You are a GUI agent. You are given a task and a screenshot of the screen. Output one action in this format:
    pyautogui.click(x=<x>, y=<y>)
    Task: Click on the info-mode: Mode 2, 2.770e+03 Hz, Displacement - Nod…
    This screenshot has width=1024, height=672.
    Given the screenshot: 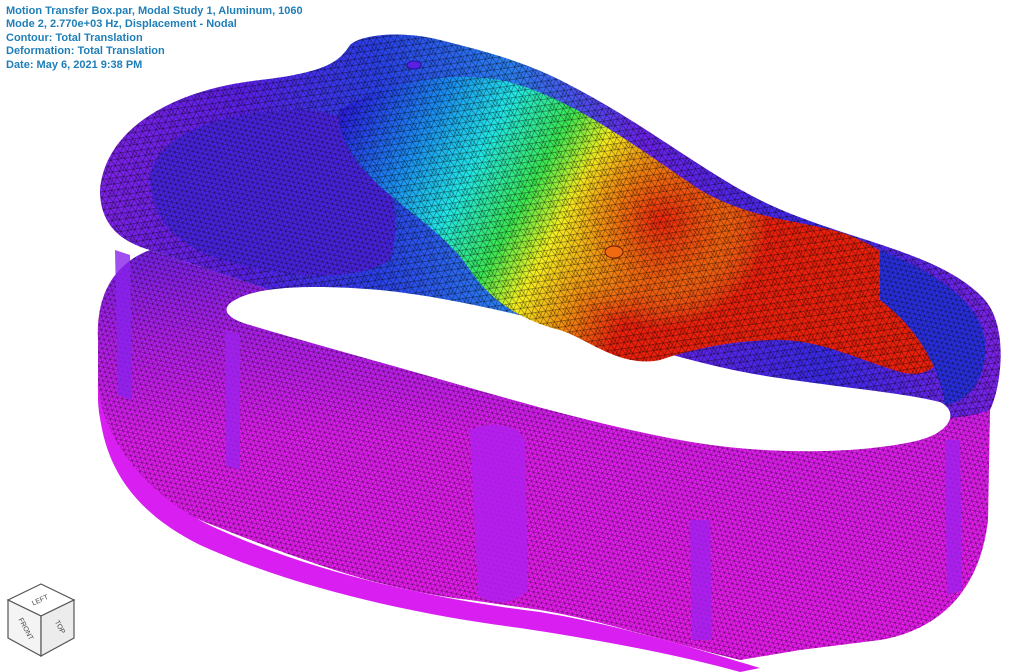 What is the action you would take?
    pyautogui.click(x=121, y=24)
    